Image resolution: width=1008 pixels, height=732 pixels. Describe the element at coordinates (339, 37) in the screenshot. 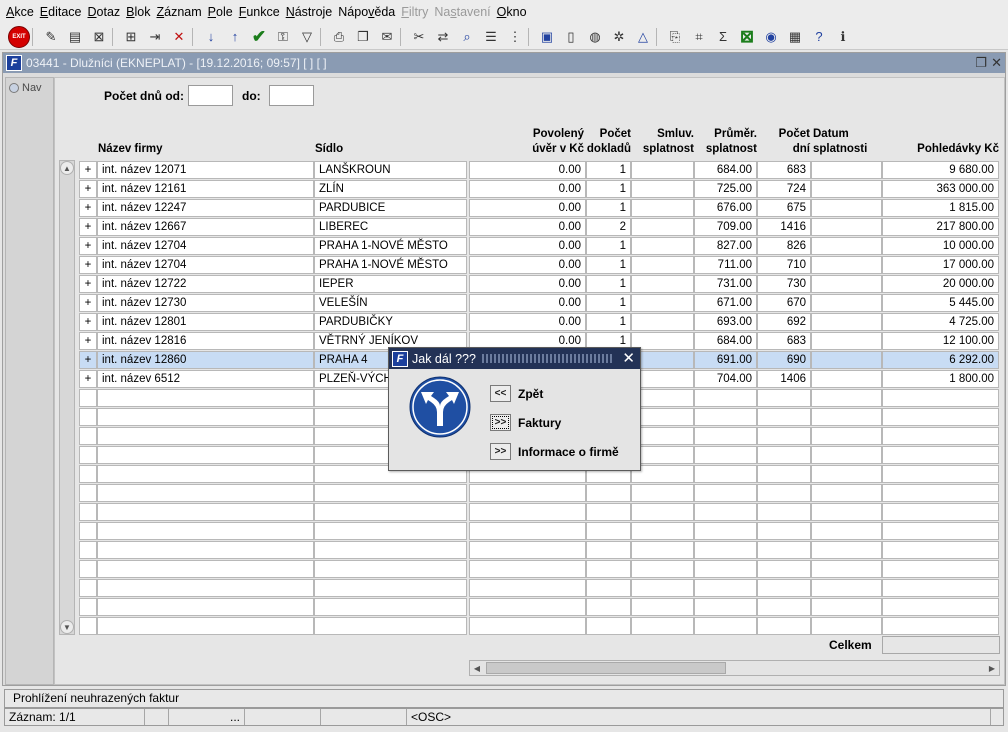

I see `print-icon: ⎙` at that location.